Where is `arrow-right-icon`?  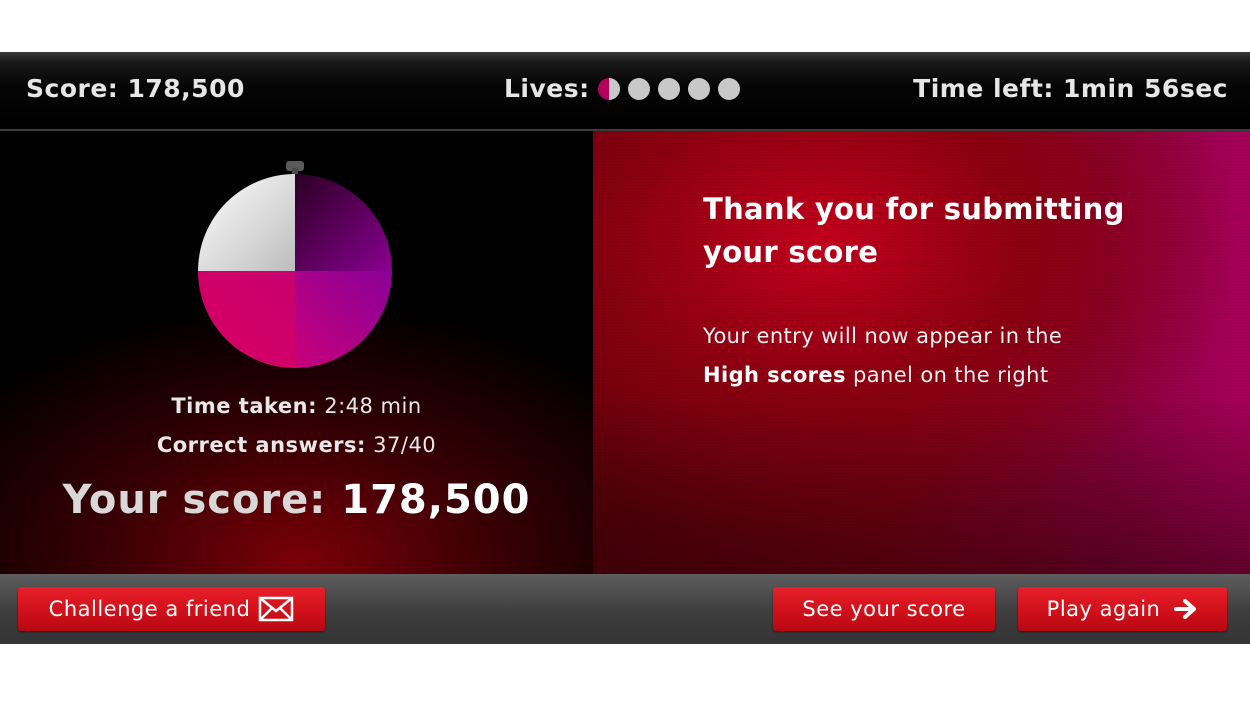
arrow-right-icon is located at coordinates (1186, 609).